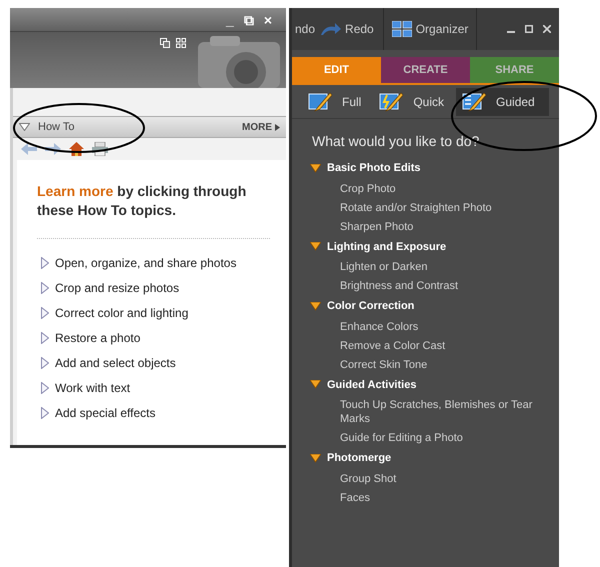 The image size is (600, 567). I want to click on grid-icon, so click(402, 29).